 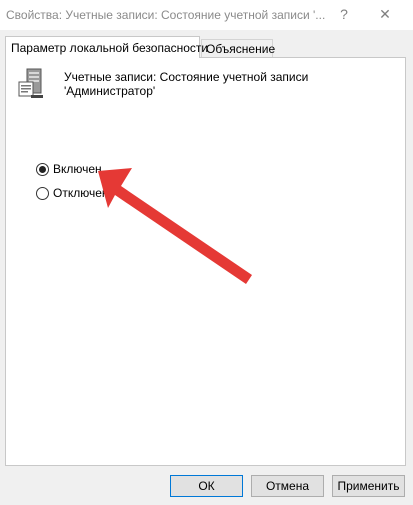 What do you see at coordinates (344, 14) in the screenshot?
I see `help-button: ?` at bounding box center [344, 14].